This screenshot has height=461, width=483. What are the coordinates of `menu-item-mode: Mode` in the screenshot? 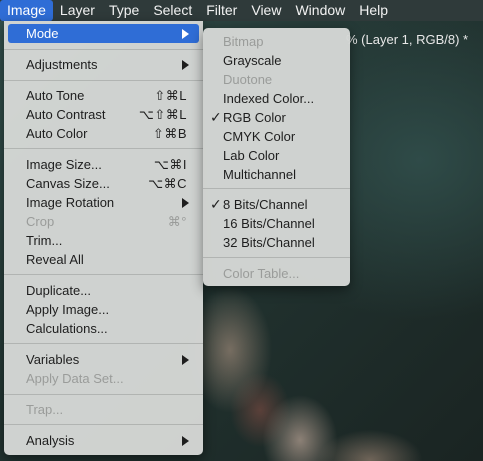 It's located at (103, 33).